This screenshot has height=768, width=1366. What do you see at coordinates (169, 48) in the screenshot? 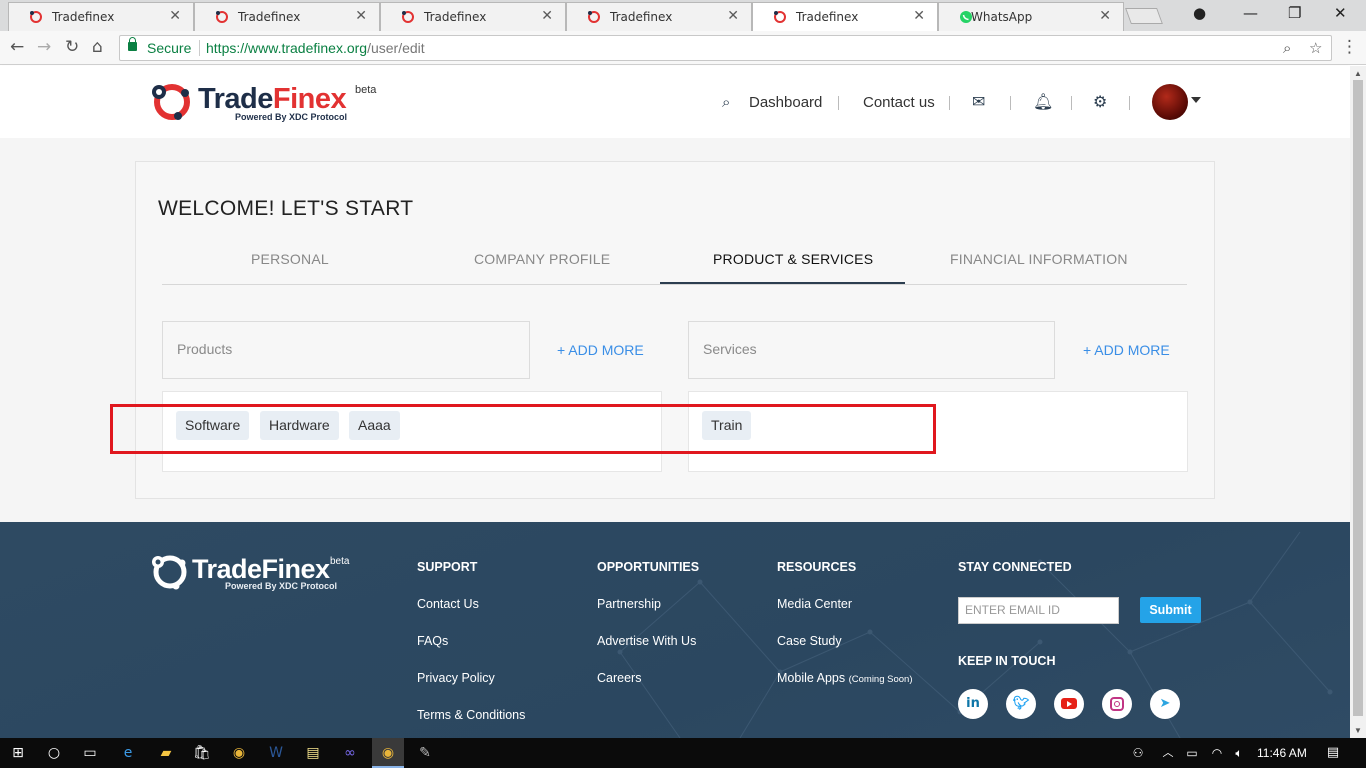
I see `secure-label: Secure` at bounding box center [169, 48].